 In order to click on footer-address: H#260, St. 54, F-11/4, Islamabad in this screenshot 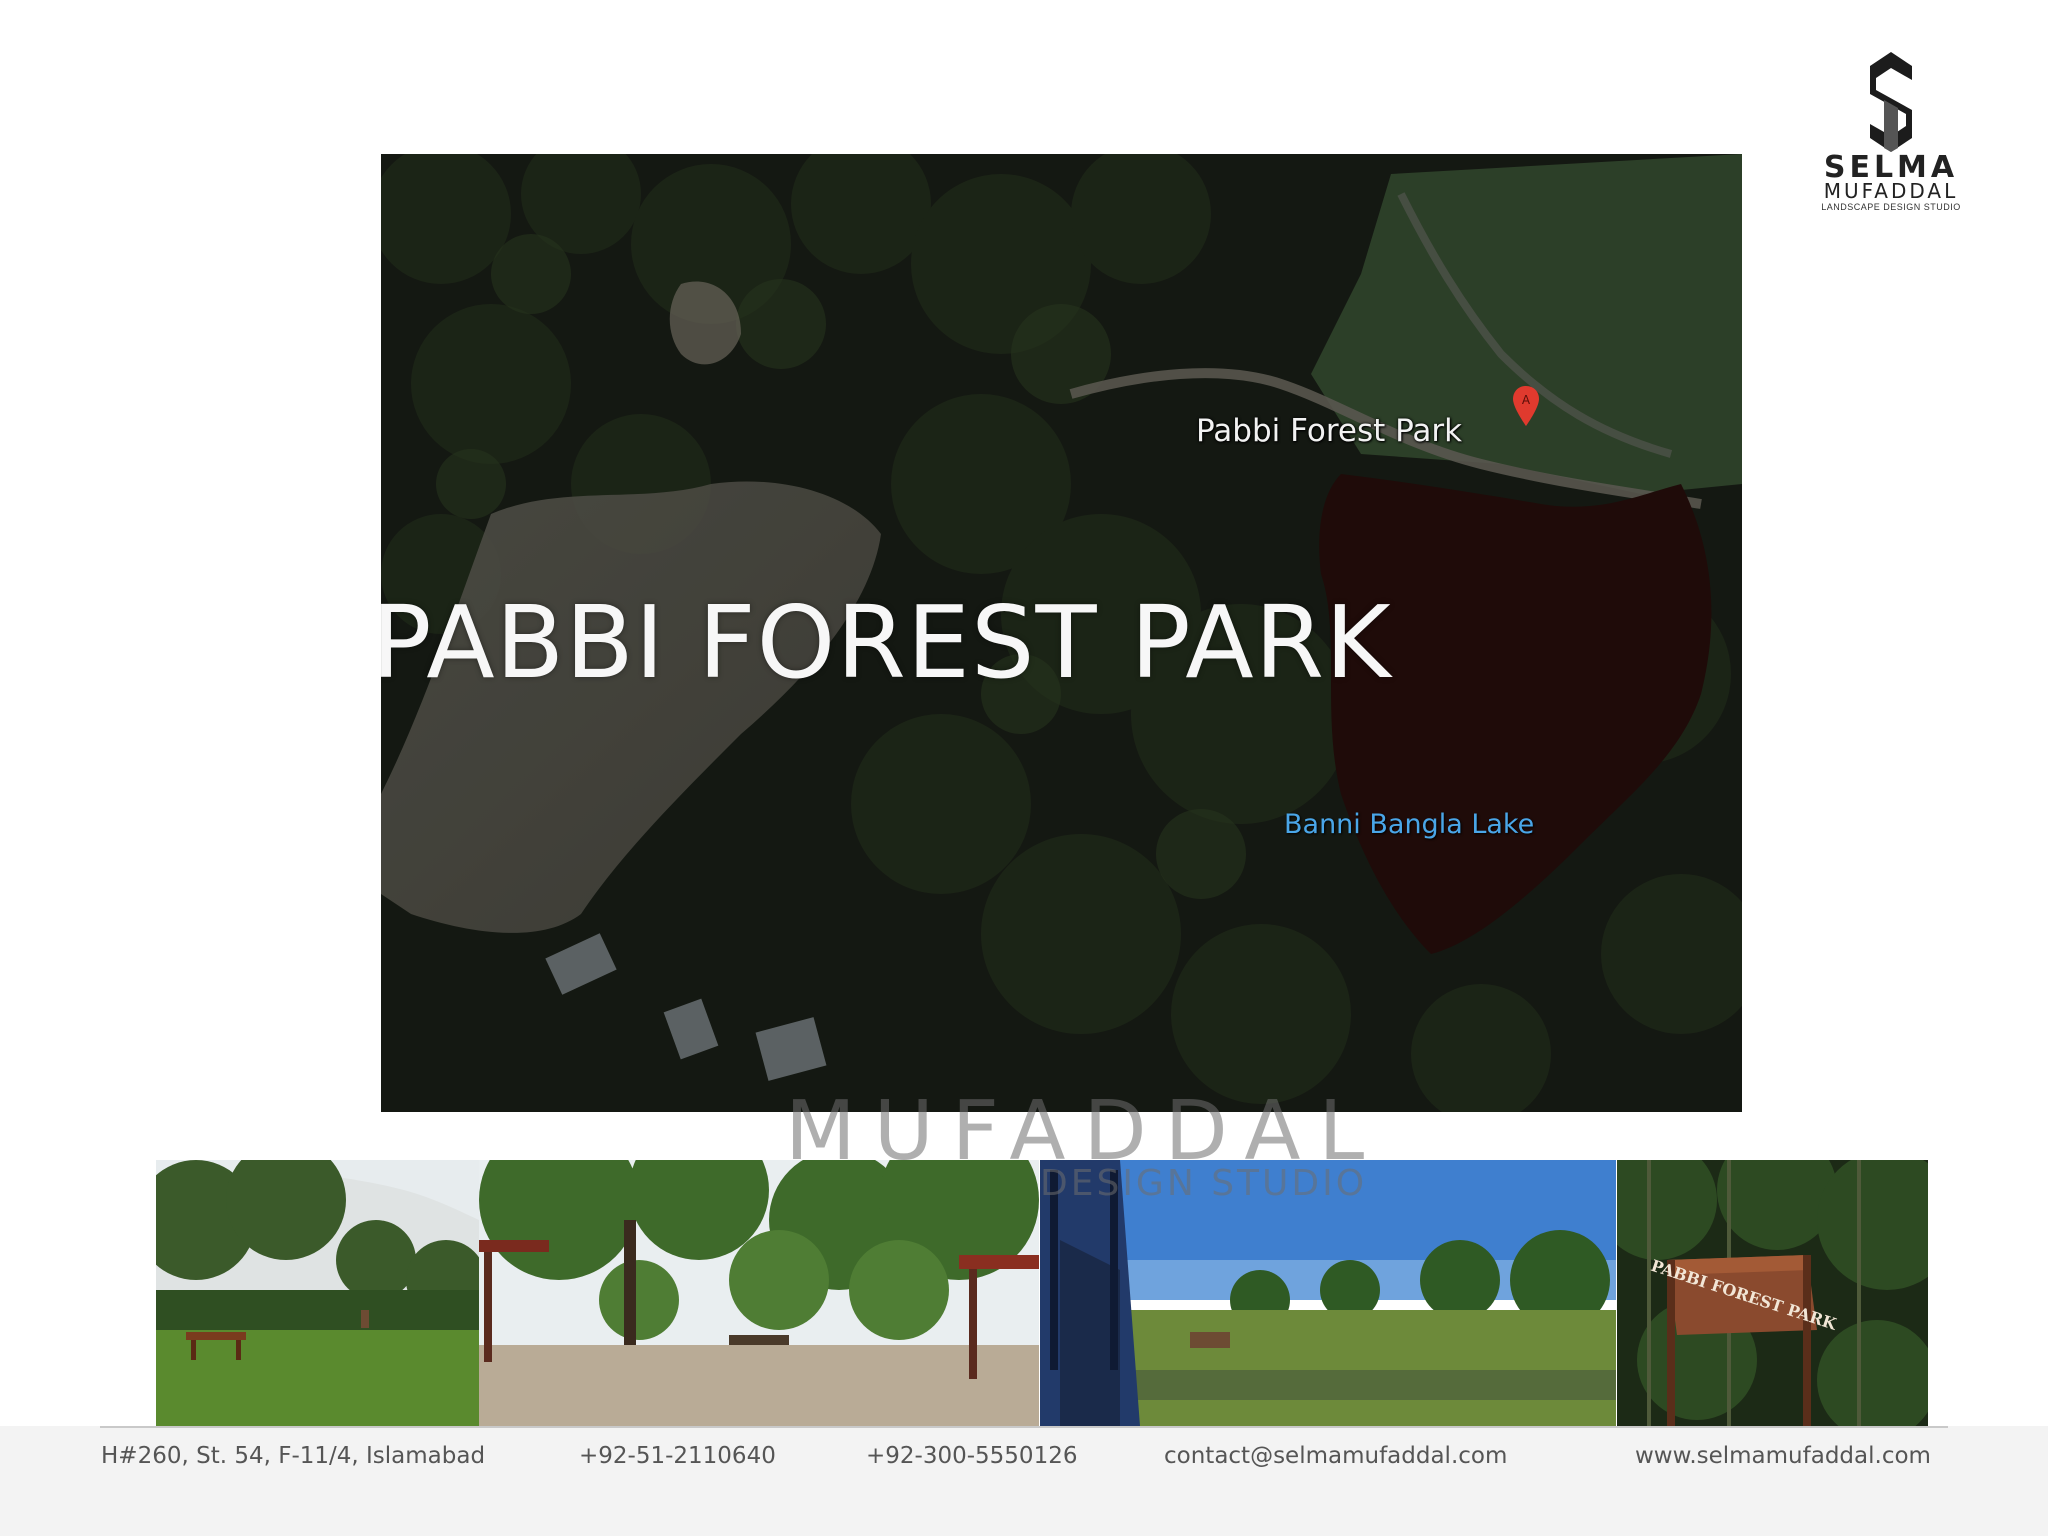, I will do `click(293, 1456)`.